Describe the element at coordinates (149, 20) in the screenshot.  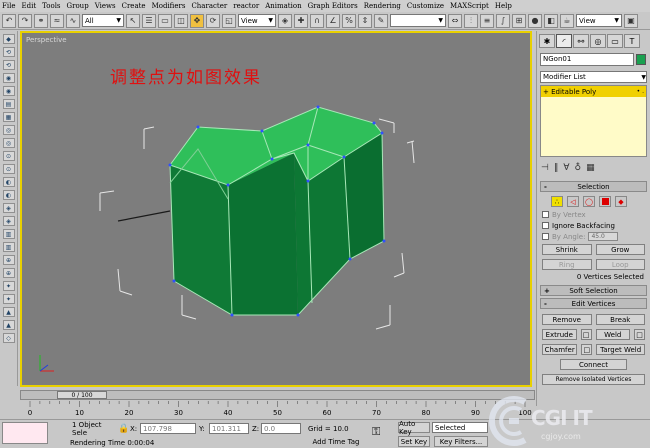
I see `select-by-name-icon: ☰` at that location.